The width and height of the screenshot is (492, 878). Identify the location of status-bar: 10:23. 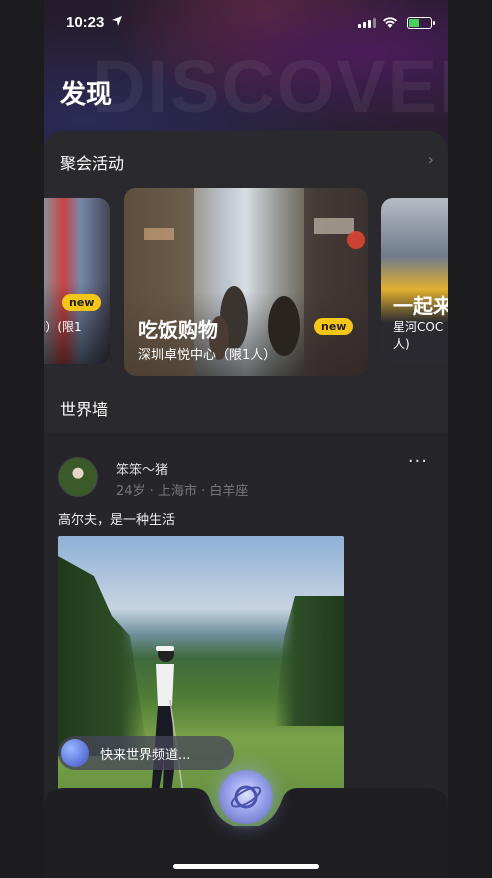
(246, 23).